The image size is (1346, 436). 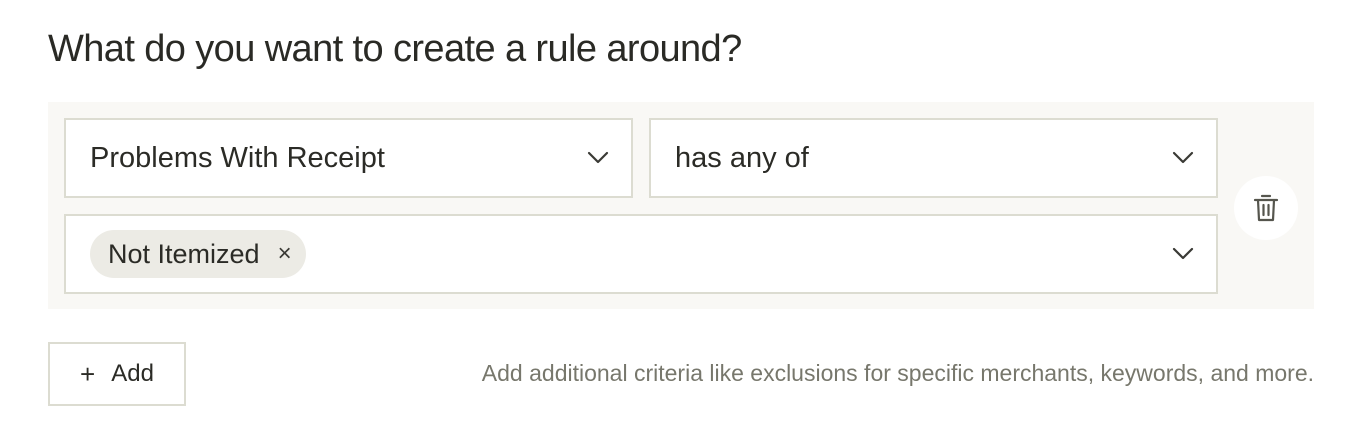 I want to click on close-icon: ×, so click(x=285, y=254).